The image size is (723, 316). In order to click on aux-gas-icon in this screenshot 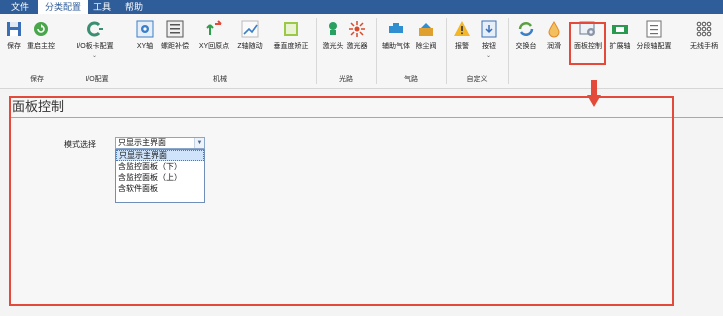, I will do `click(396, 28)`.